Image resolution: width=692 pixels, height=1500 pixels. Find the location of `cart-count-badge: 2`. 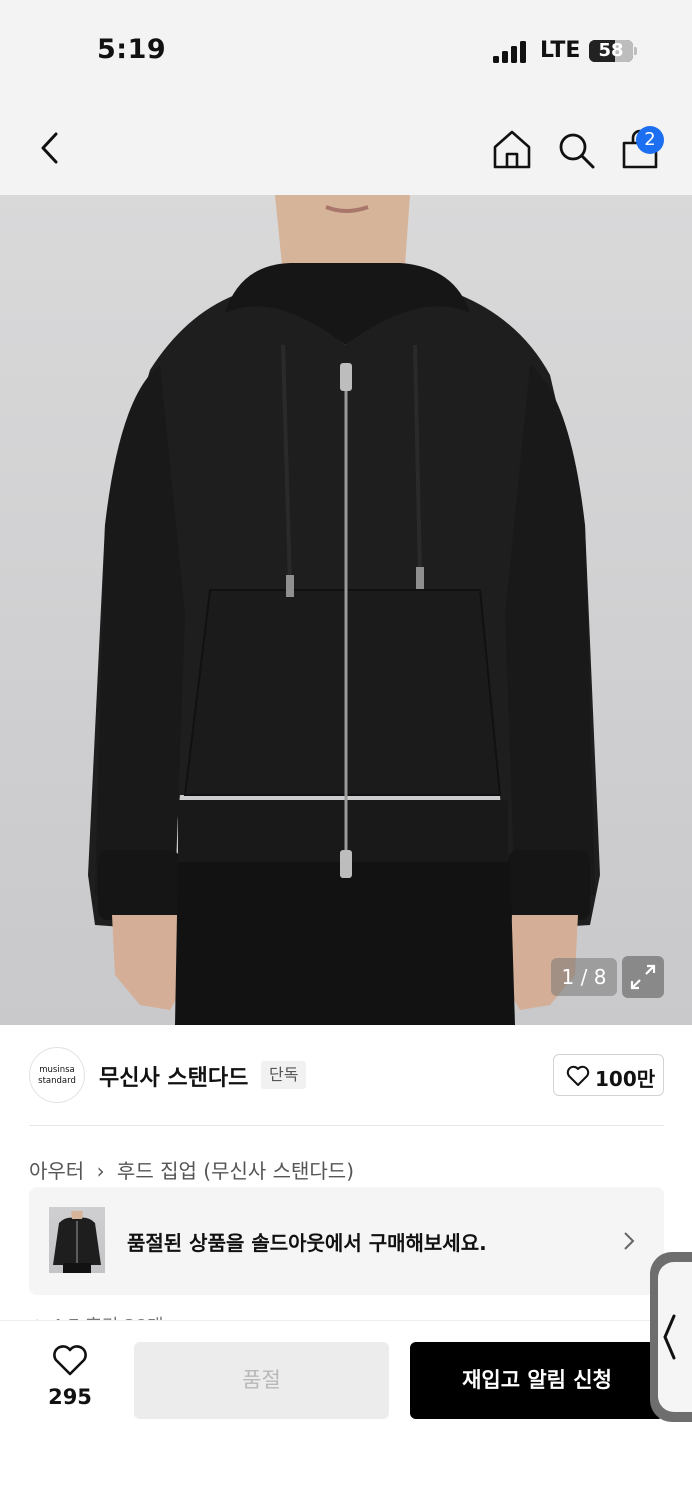

cart-count-badge: 2 is located at coordinates (650, 140).